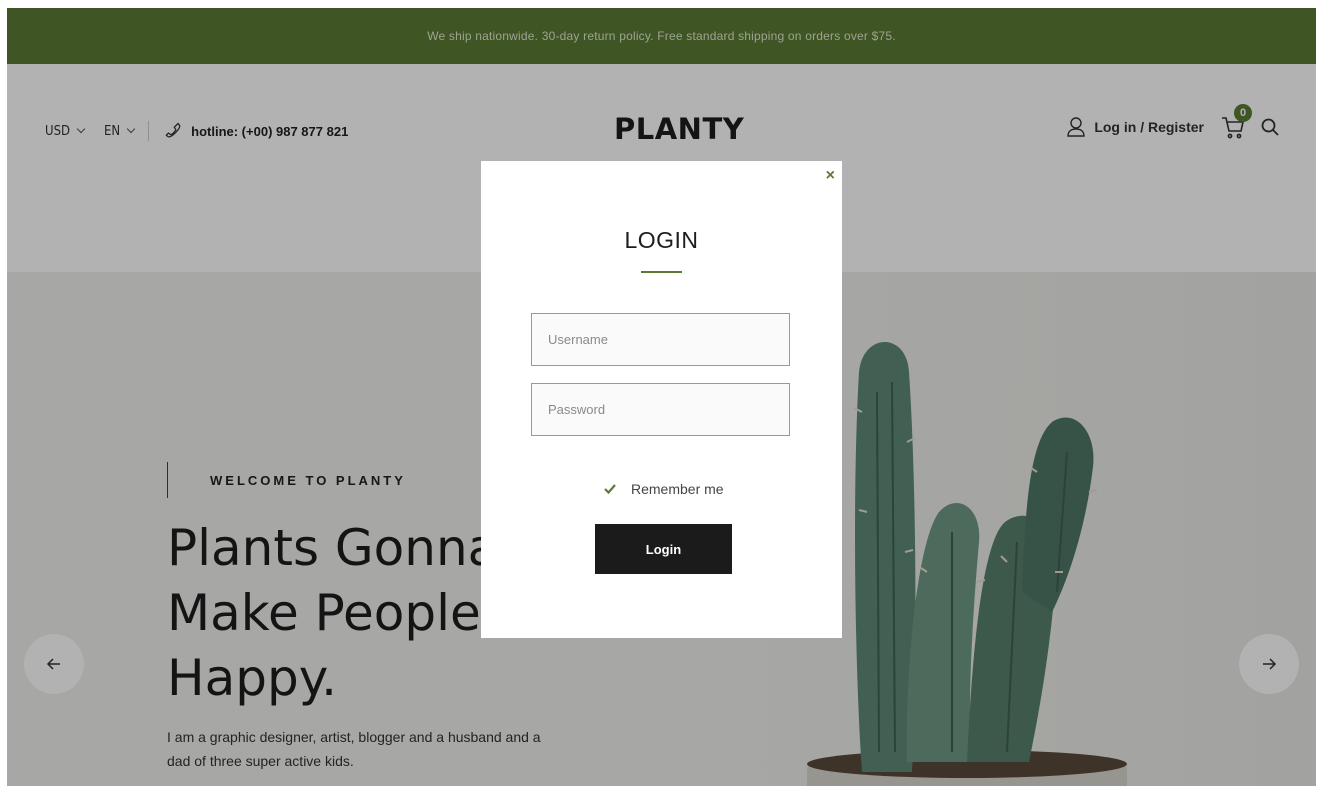 The width and height of the screenshot is (1320, 786). Describe the element at coordinates (661, 272) in the screenshot. I see `title-underline` at that location.